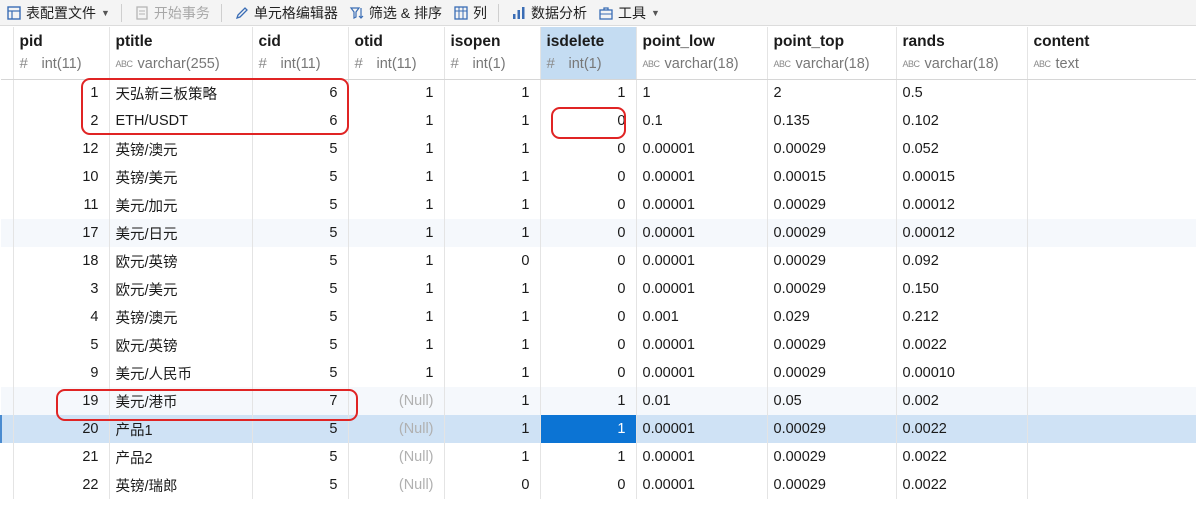 Image resolution: width=1196 pixels, height=532 pixels. I want to click on column-header-isdelete: isdelete # int(1), so click(588, 53).